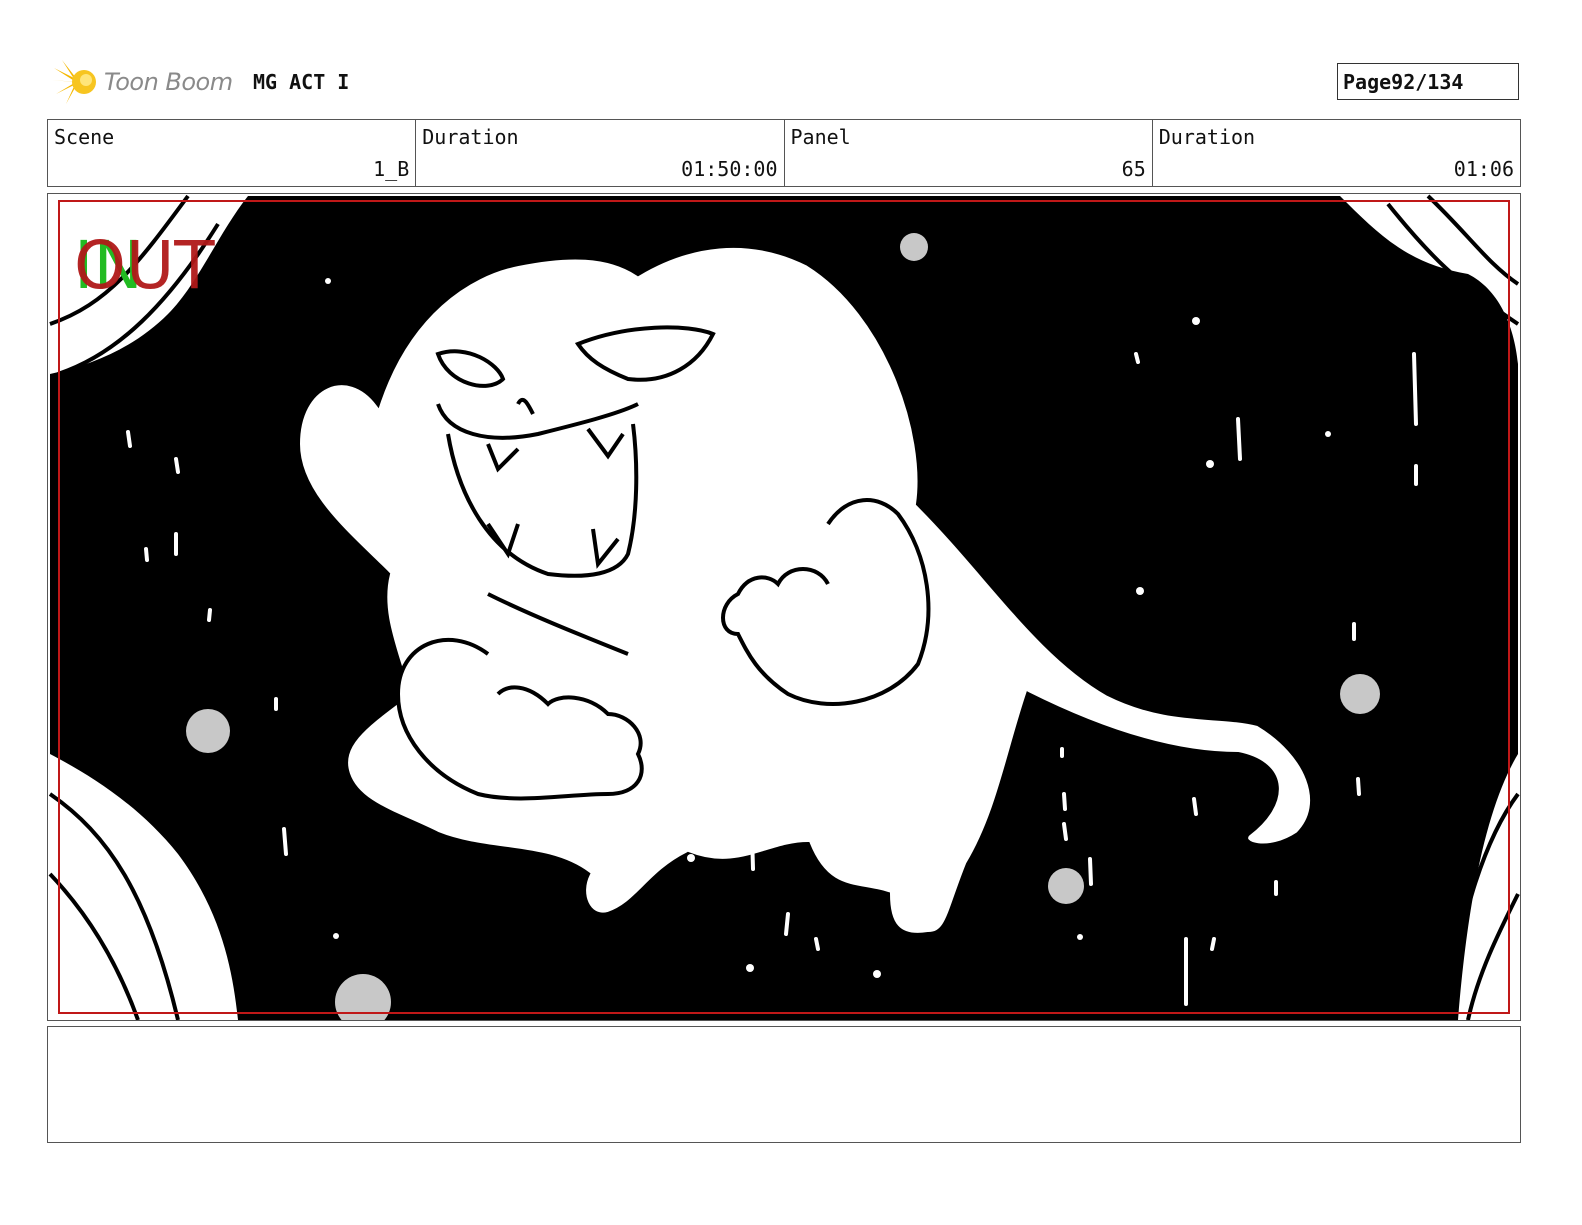  I want to click on panel-duration-label: Duration, so click(1207, 137).